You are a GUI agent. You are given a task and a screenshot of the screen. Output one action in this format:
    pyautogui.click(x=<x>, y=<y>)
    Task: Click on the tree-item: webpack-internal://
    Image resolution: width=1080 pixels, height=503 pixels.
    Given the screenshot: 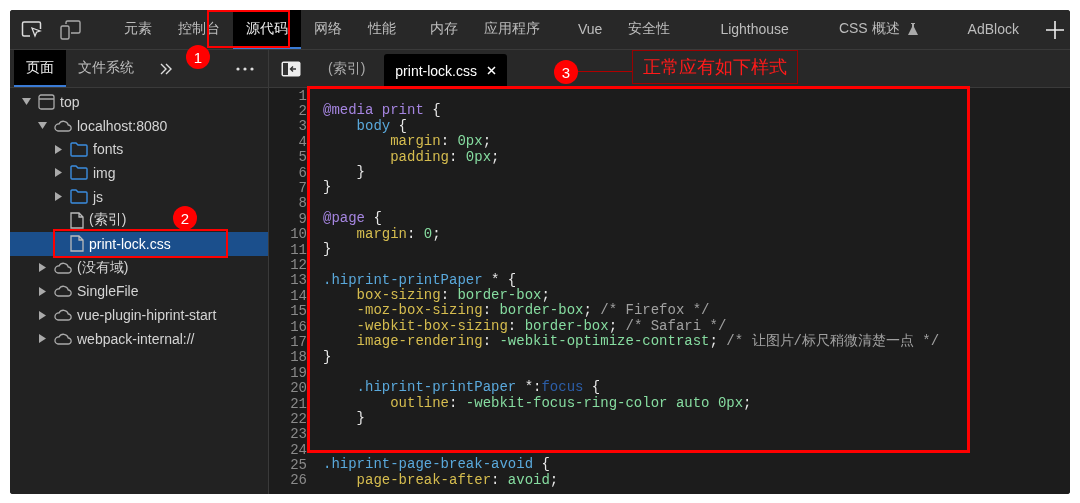 What is the action you would take?
    pyautogui.click(x=105, y=338)
    